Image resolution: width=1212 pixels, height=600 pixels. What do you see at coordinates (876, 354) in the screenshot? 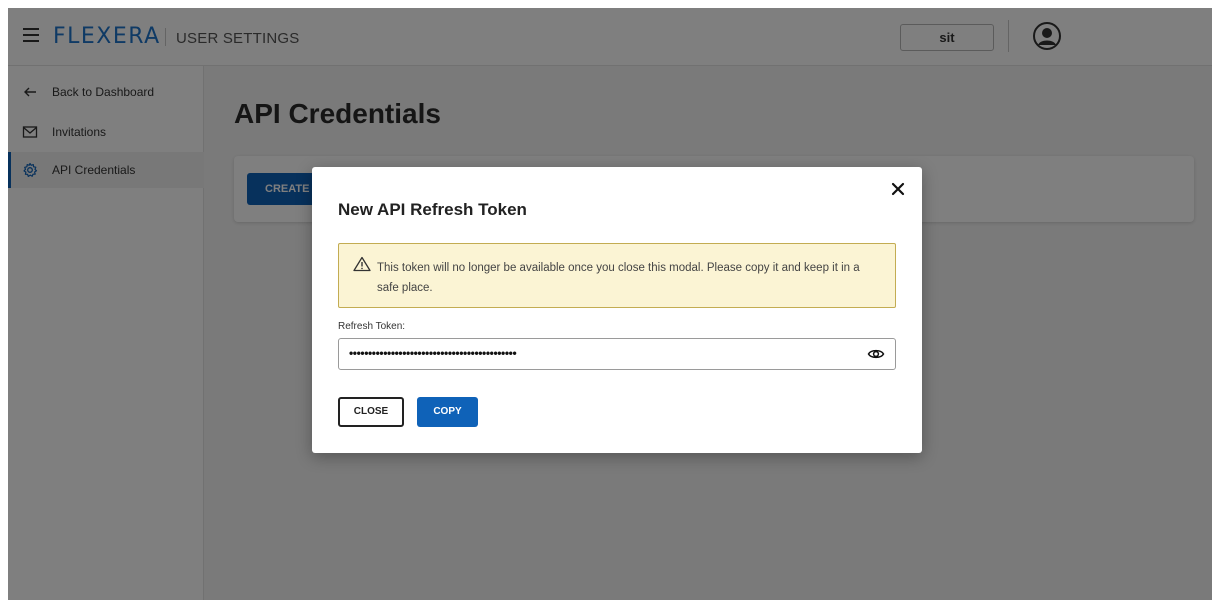
I see `eye-icon` at bounding box center [876, 354].